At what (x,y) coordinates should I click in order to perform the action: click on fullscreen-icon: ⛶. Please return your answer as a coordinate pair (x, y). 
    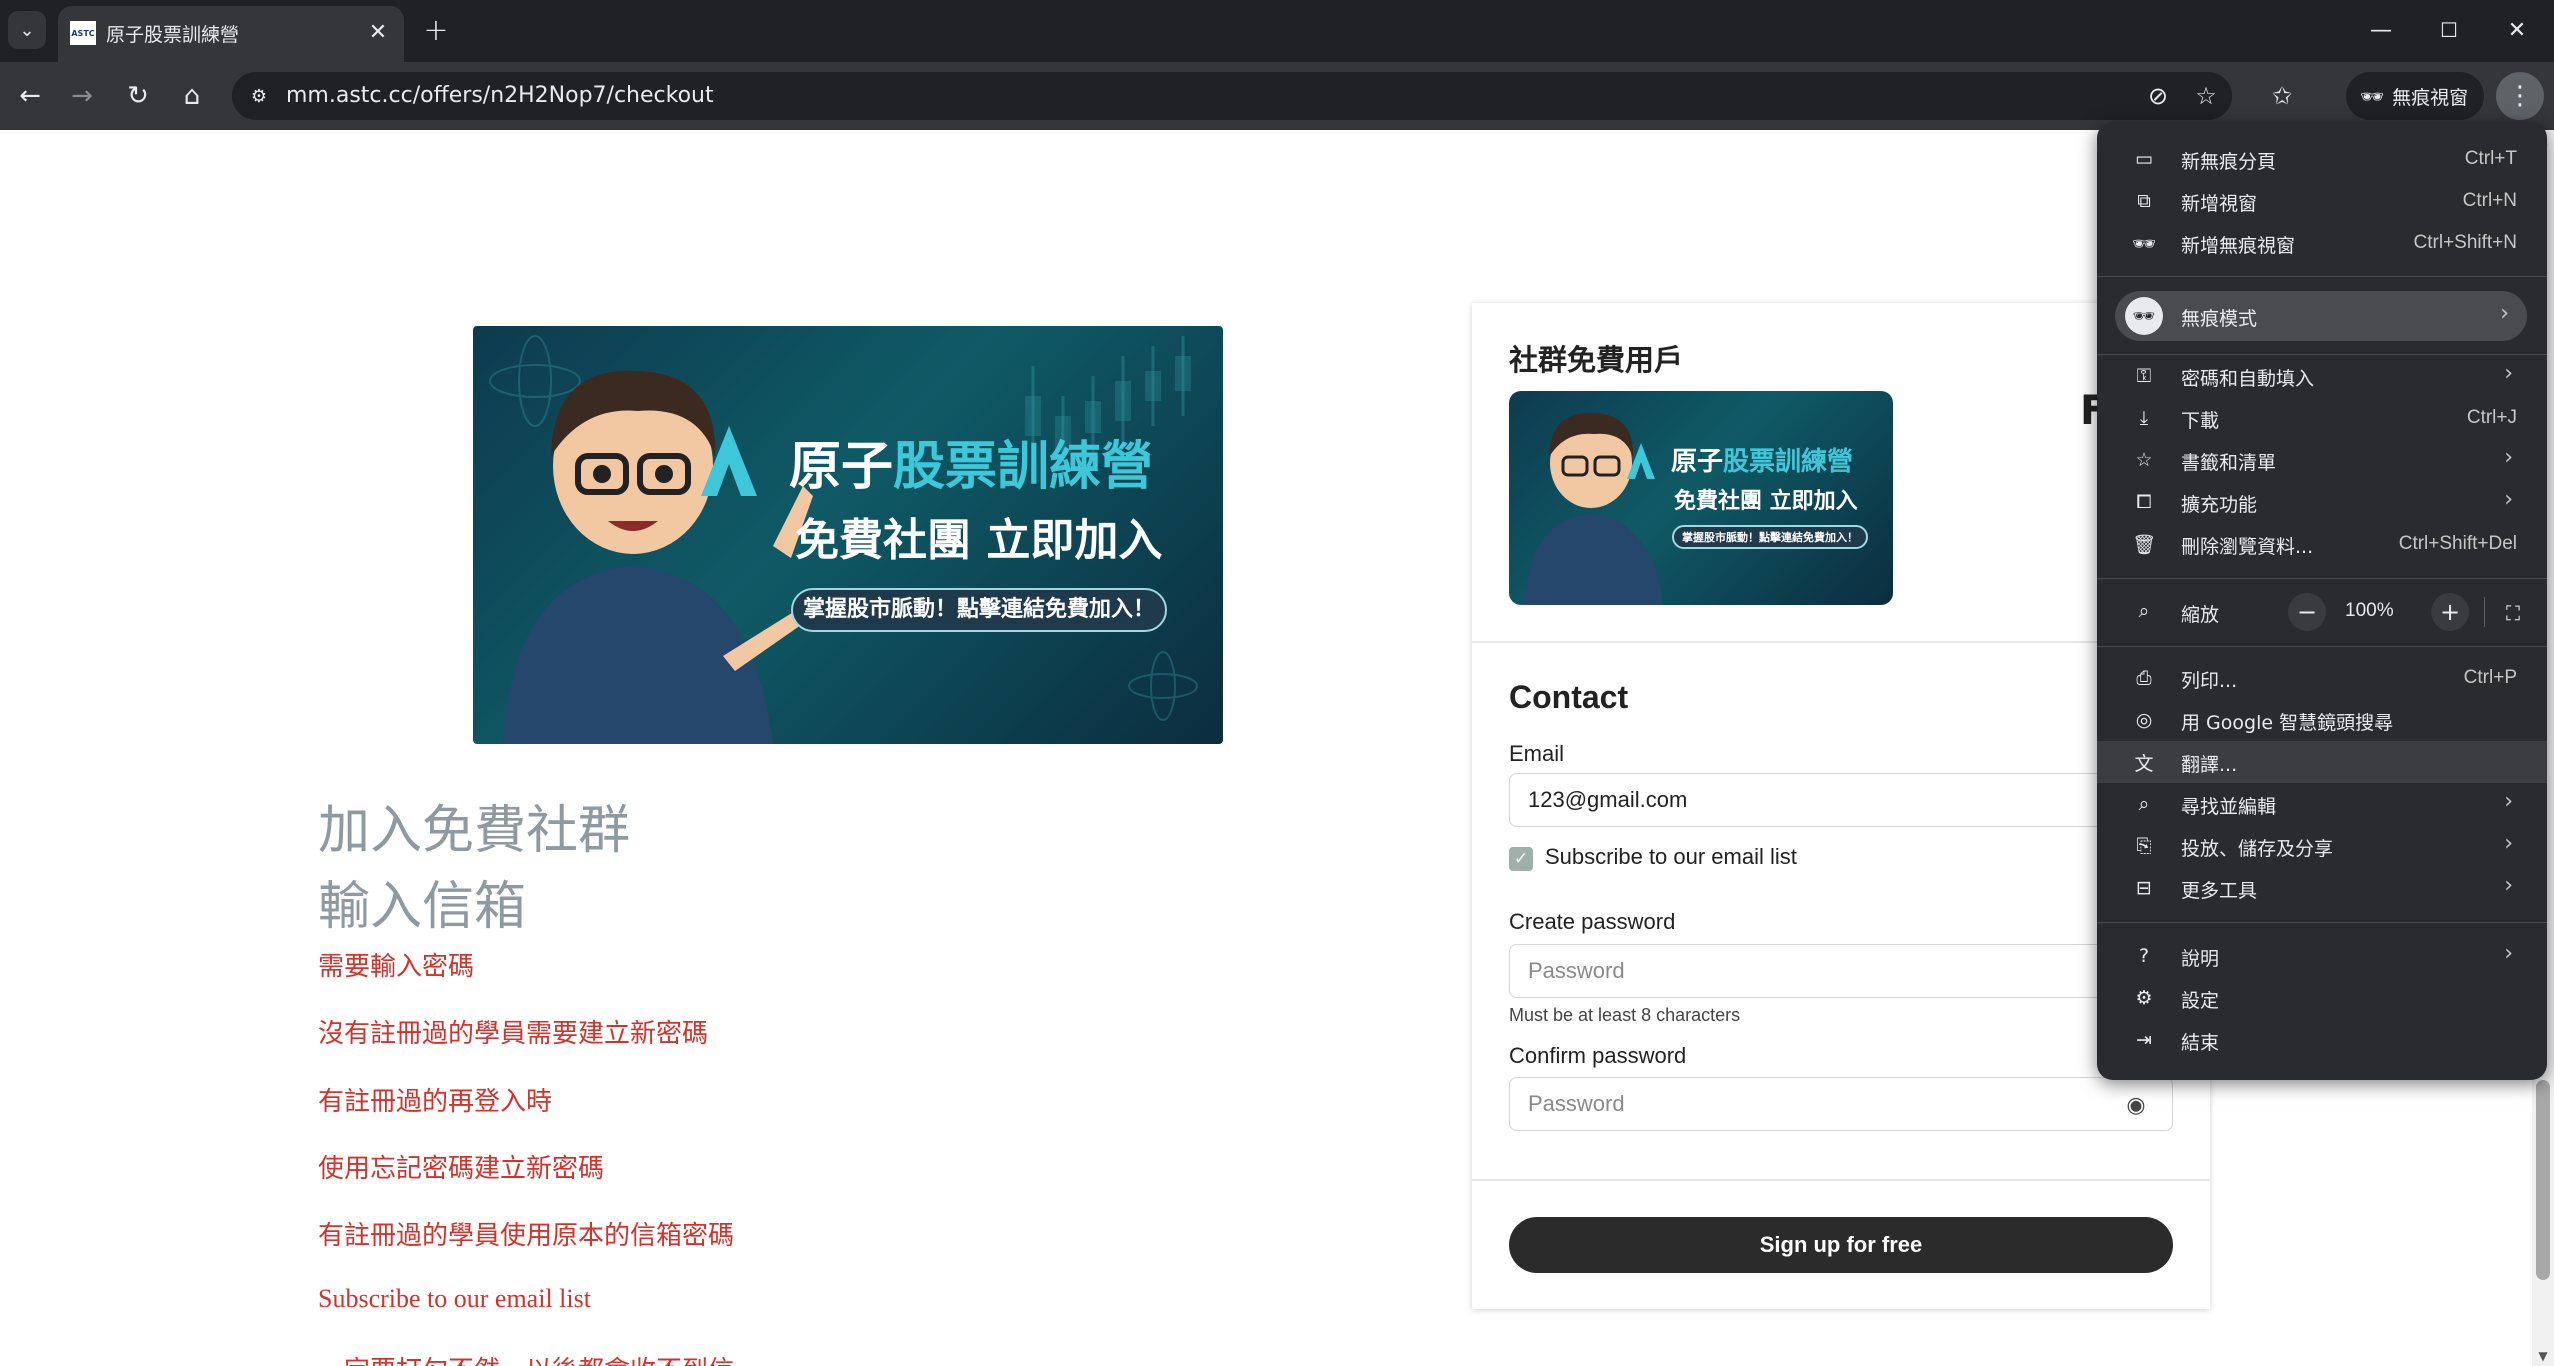
    Looking at the image, I should click on (2513, 613).